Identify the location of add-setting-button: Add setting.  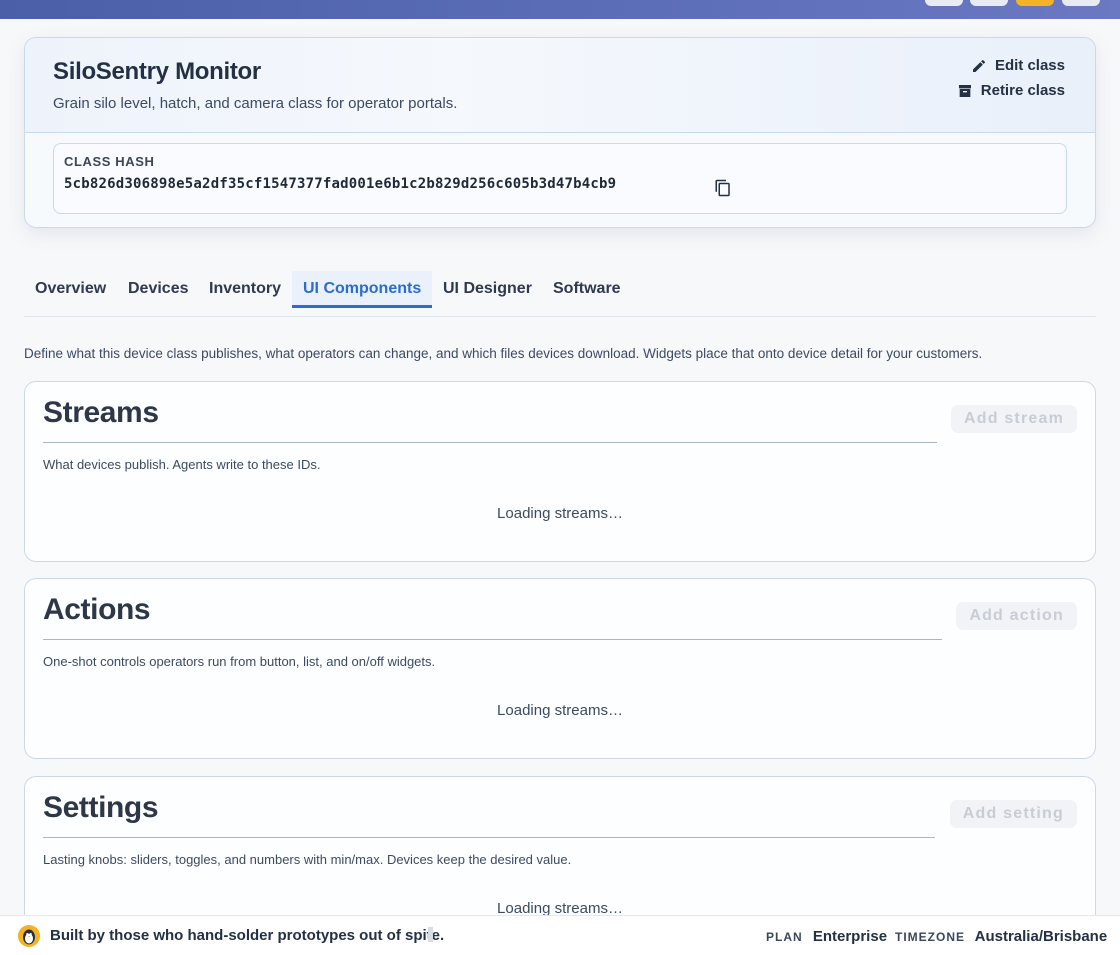
(1013, 814).